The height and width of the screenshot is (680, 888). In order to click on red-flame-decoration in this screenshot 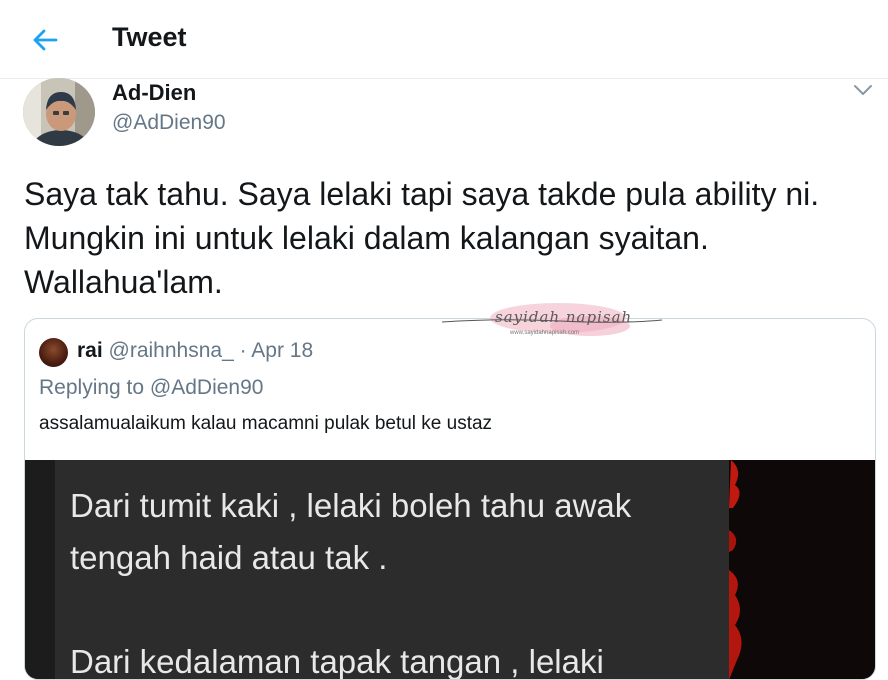, I will do `click(735, 569)`.